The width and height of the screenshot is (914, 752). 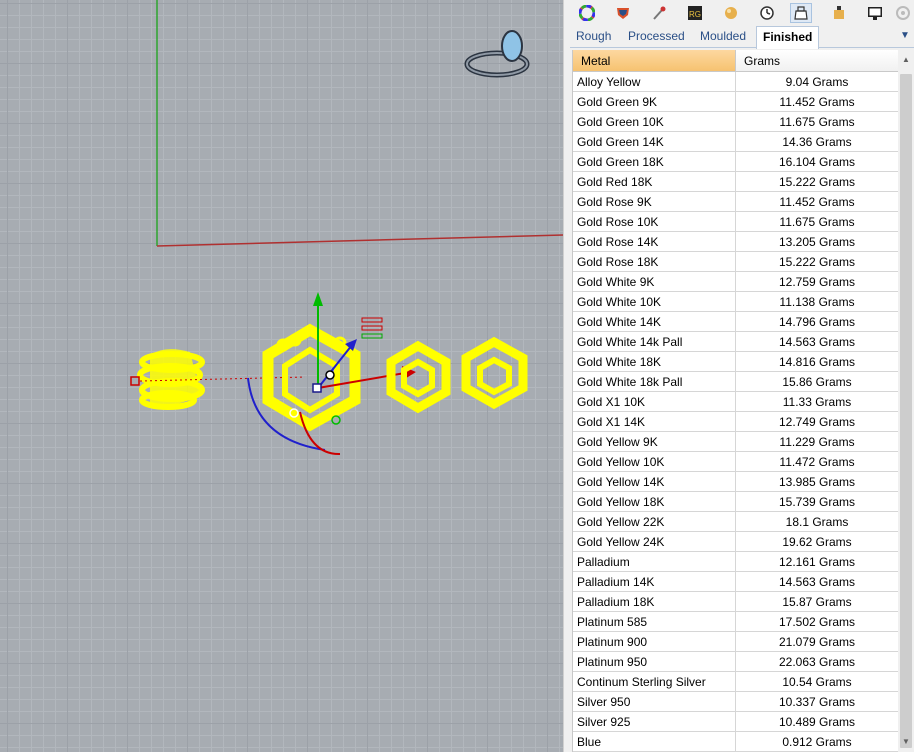 What do you see at coordinates (735, 682) in the screenshot?
I see `table-row: Continum Sterling Silver 10.54 Grams` at bounding box center [735, 682].